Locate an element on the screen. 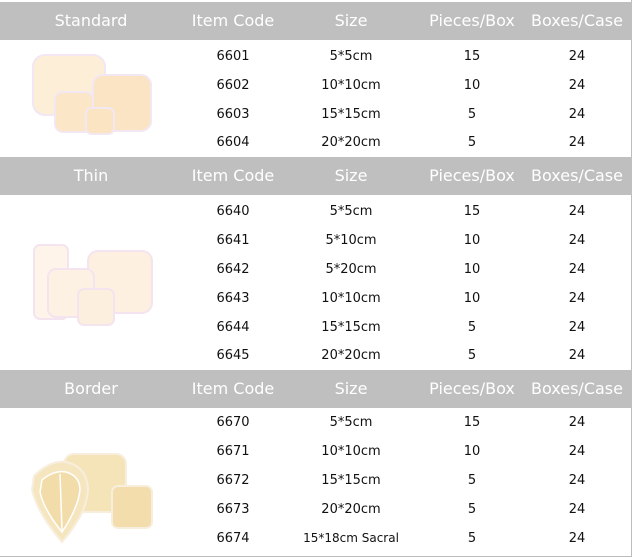  item-code: 6671 is located at coordinates (233, 451).